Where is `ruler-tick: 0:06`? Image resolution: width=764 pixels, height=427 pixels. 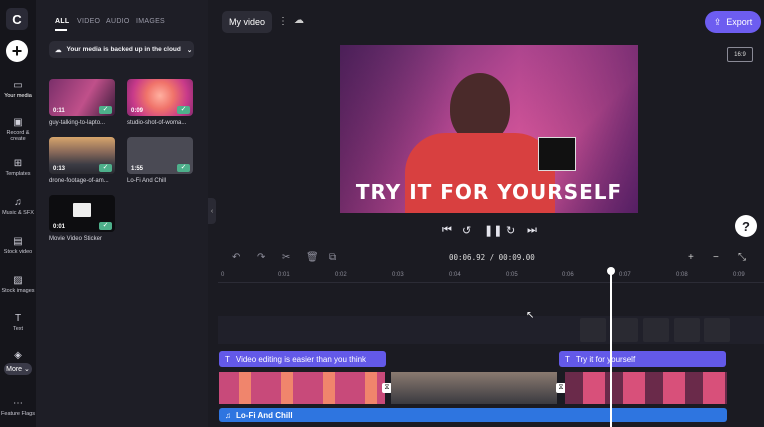 ruler-tick: 0:06 is located at coordinates (568, 275).